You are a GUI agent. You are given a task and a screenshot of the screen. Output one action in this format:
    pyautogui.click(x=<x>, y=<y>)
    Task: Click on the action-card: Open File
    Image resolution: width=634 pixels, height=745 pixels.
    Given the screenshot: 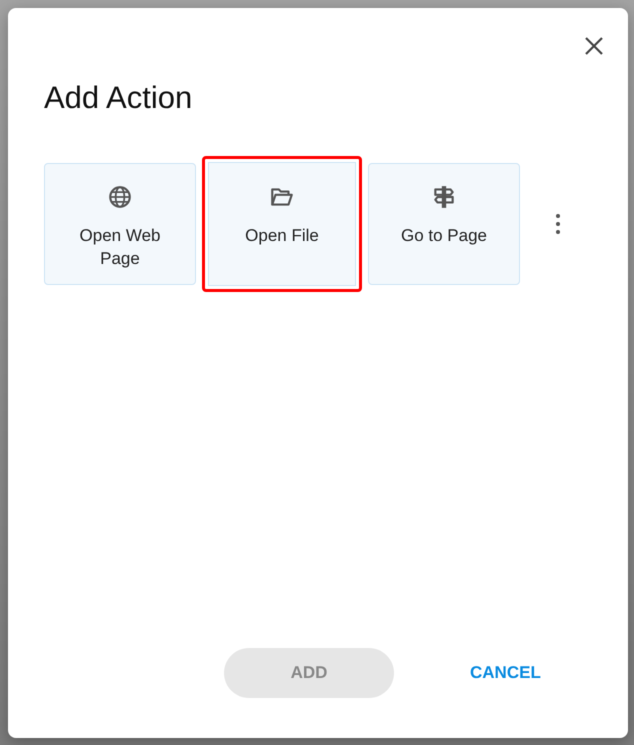 What is the action you would take?
    pyautogui.click(x=282, y=224)
    